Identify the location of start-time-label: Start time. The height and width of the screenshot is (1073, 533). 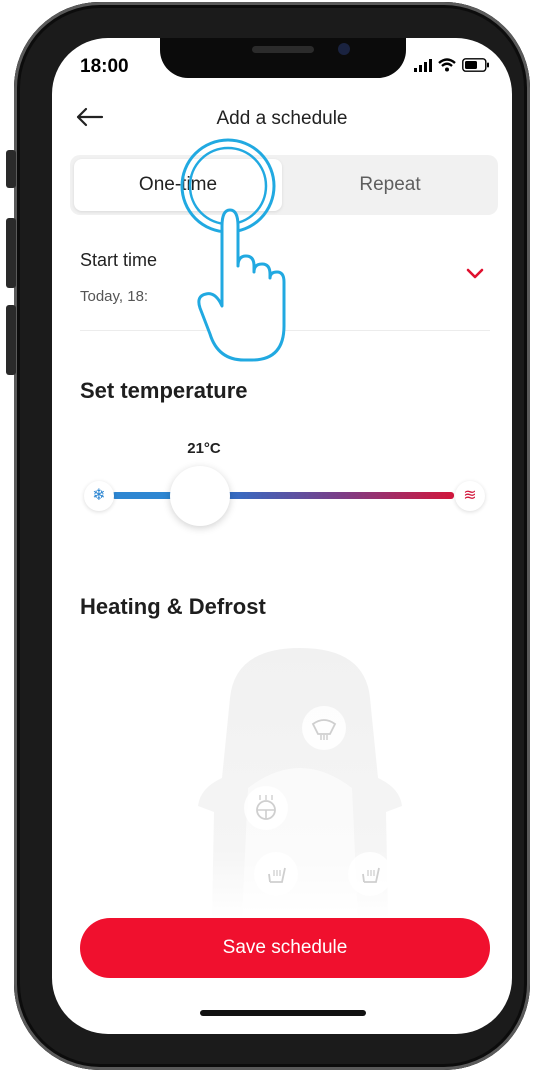
(119, 260).